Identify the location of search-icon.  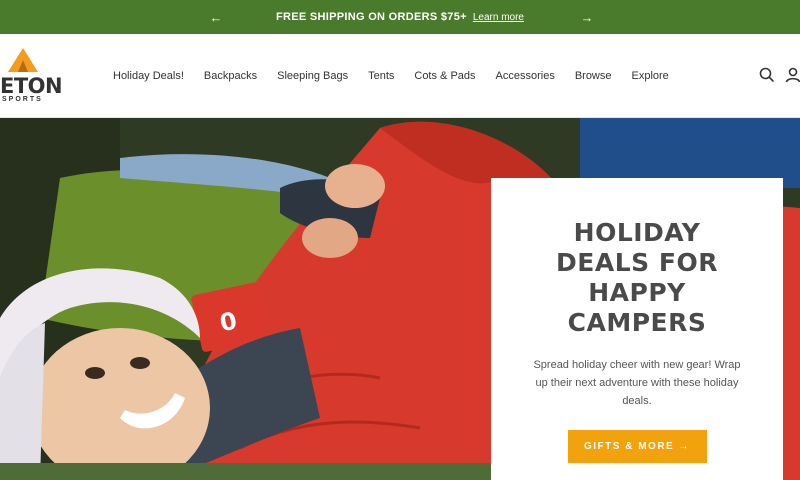
(767, 75).